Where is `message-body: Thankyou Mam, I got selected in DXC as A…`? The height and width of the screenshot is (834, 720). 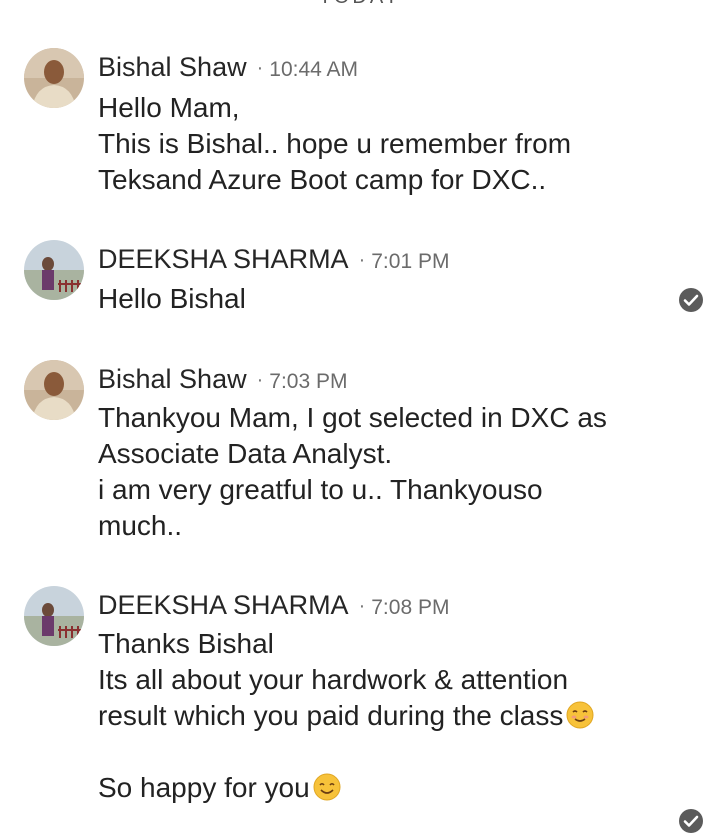 message-body: Thankyou Mam, I got selected in DXC as A… is located at coordinates (388, 472).